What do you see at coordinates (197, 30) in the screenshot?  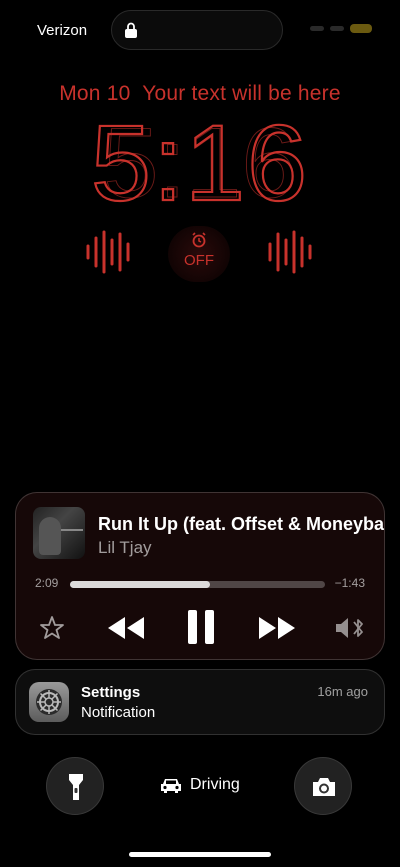 I see `dynamic-island` at bounding box center [197, 30].